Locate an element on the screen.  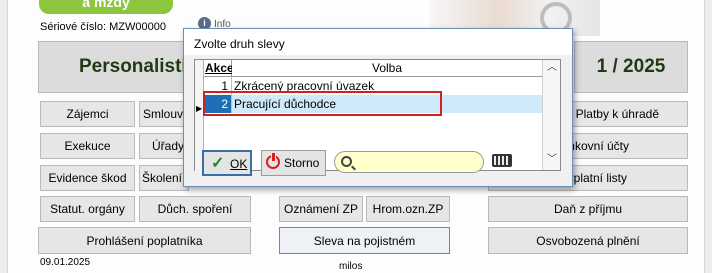
search-icon is located at coordinates (346, 161).